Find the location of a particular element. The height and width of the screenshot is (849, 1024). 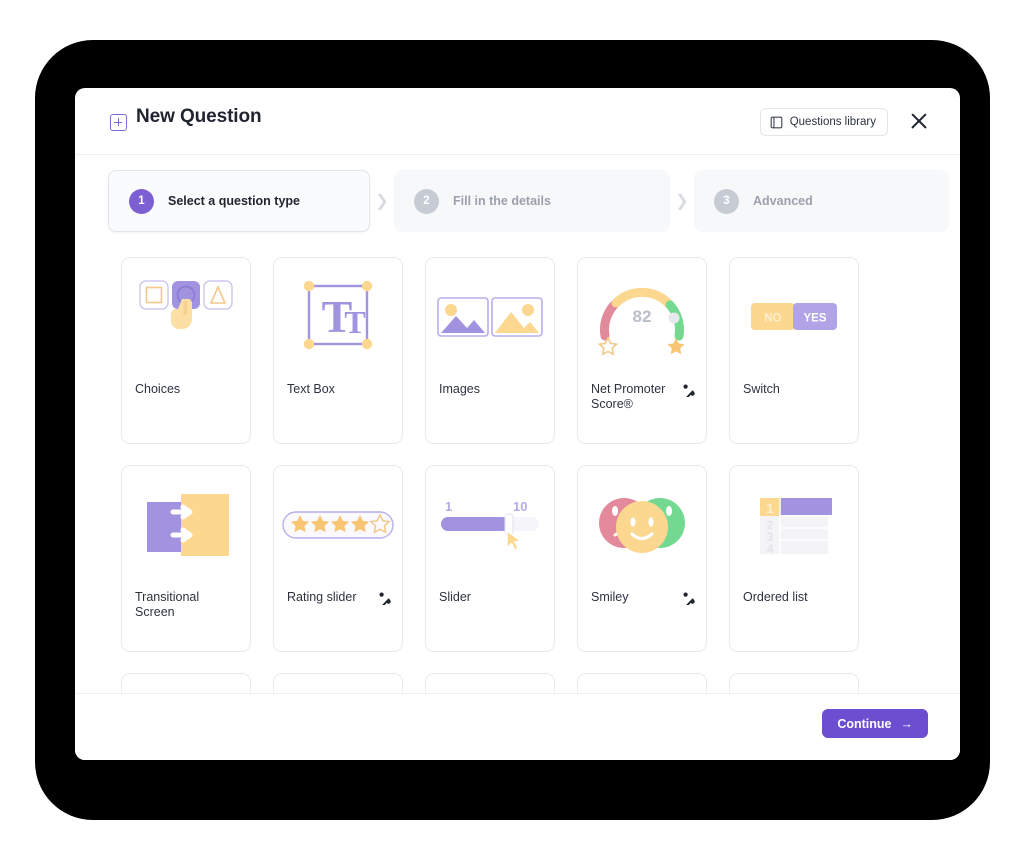

question-type-card-file-upload is located at coordinates (338, 683).